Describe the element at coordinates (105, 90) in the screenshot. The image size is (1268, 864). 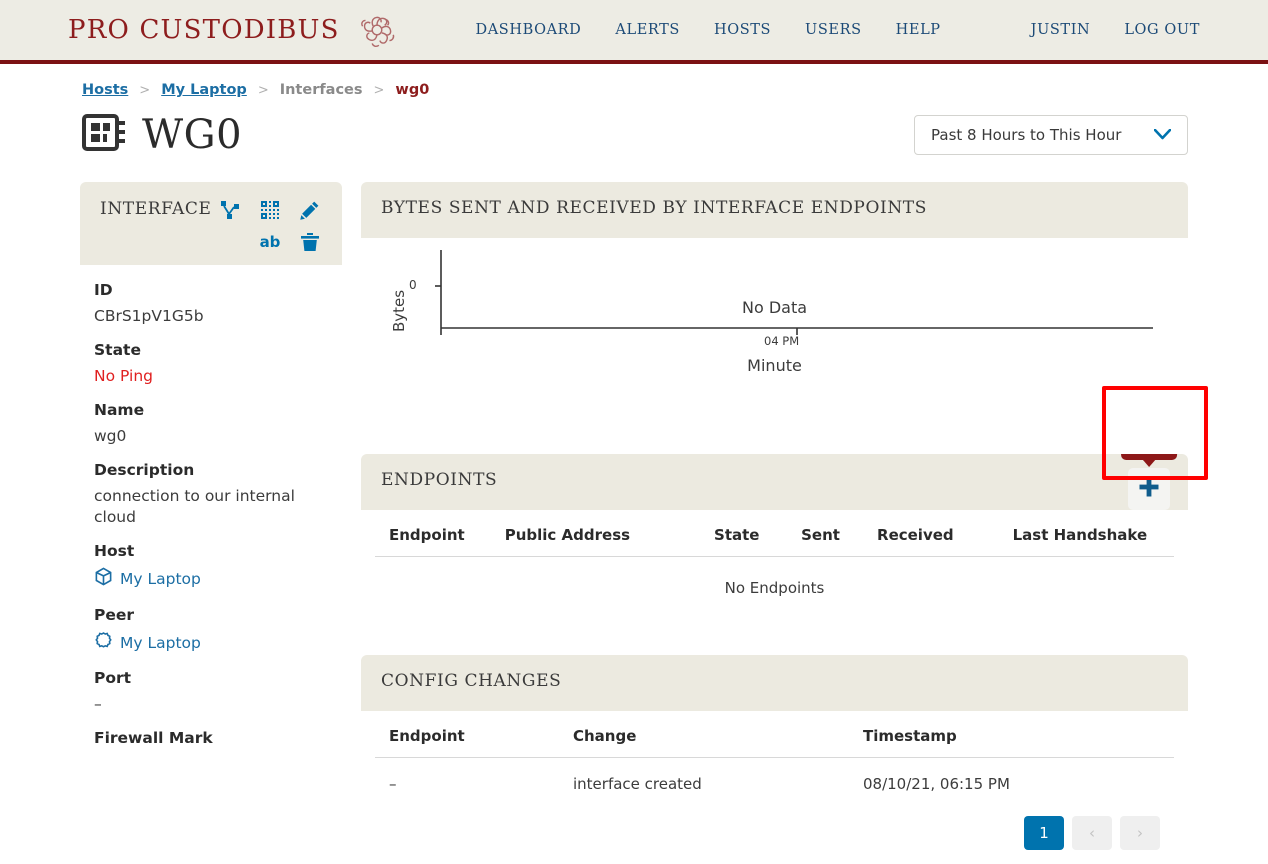
I see `breadcrumb-item-hosts: Hosts` at that location.